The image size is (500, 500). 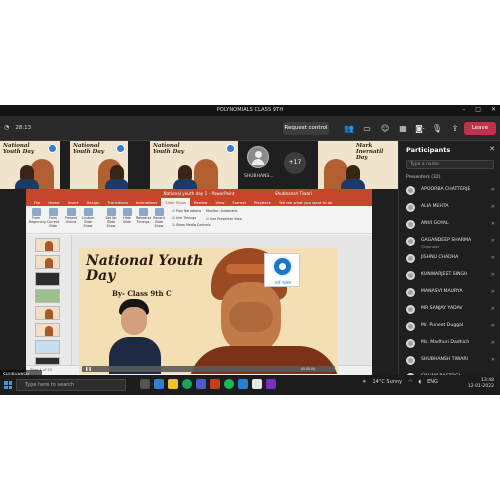 I want to click on tab-animations: Animations, so click(x=146, y=202).